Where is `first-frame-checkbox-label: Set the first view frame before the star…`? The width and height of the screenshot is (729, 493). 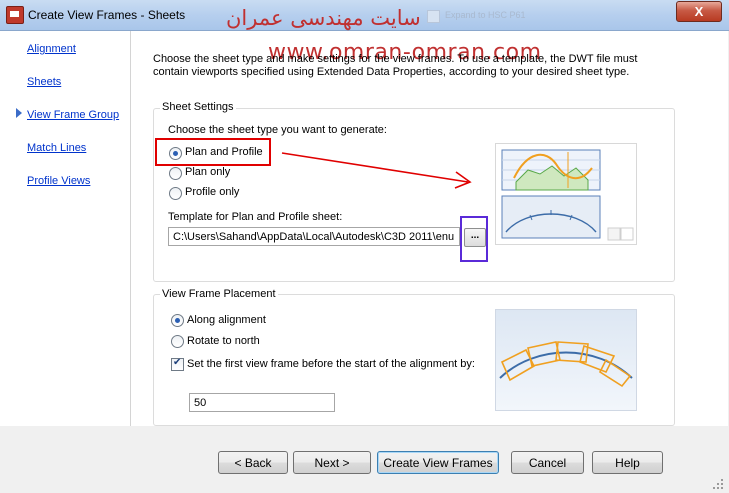
first-frame-checkbox-label: Set the first view frame before the star… is located at coordinates (331, 364).